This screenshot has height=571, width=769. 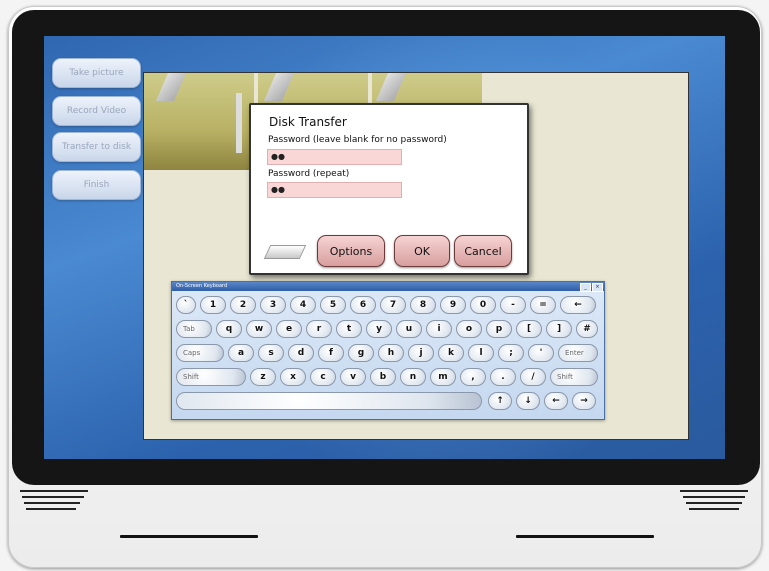 I want to click on key: u, so click(x=409, y=329).